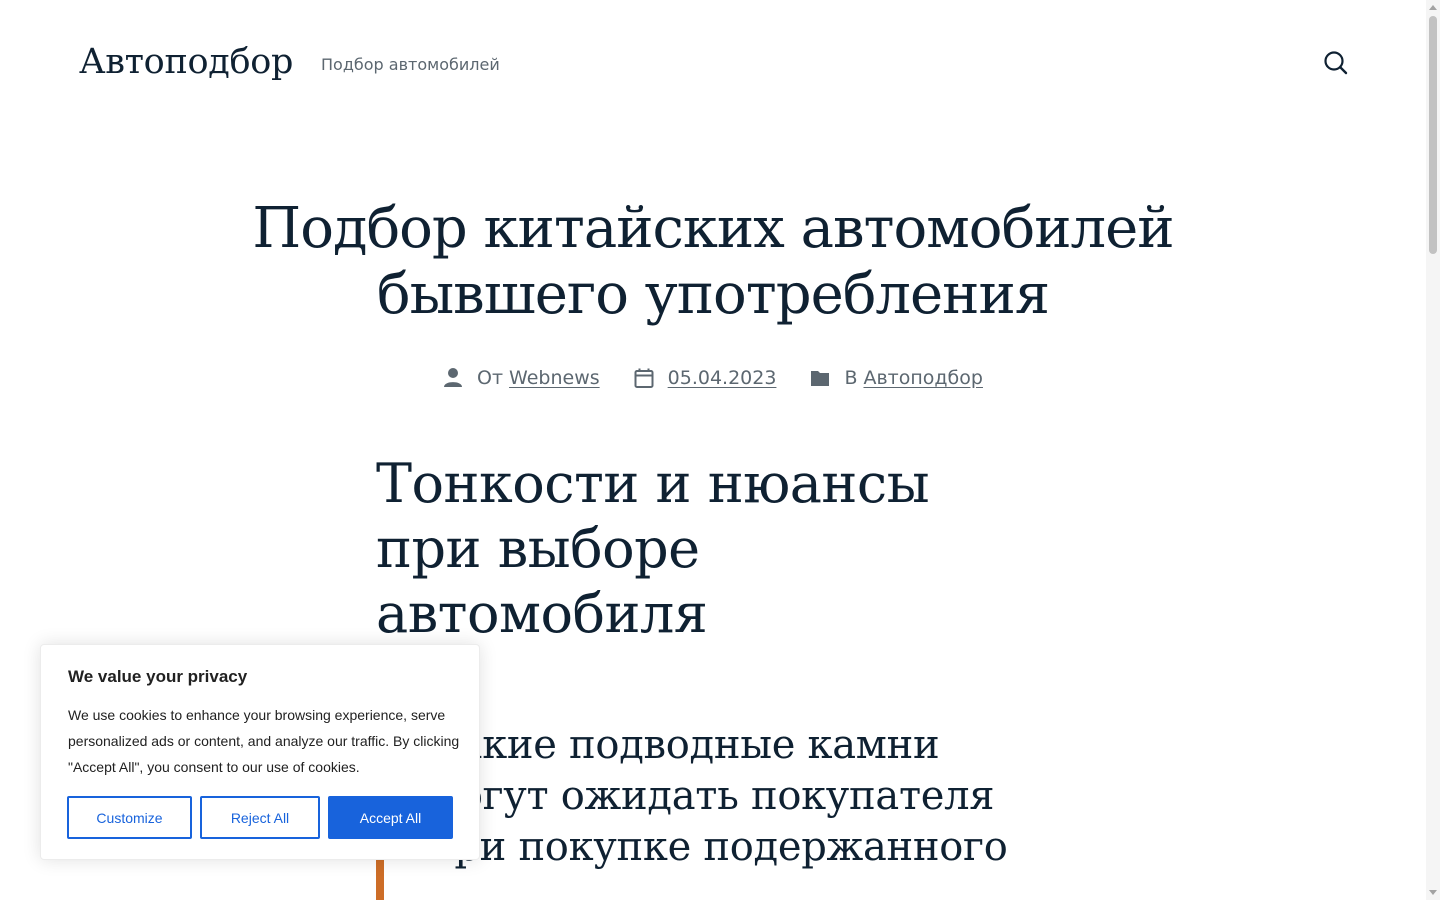 Image resolution: width=1440 pixels, height=900 pixels. What do you see at coordinates (1433, 7) in the screenshot?
I see `scroll-up-arrow-icon` at bounding box center [1433, 7].